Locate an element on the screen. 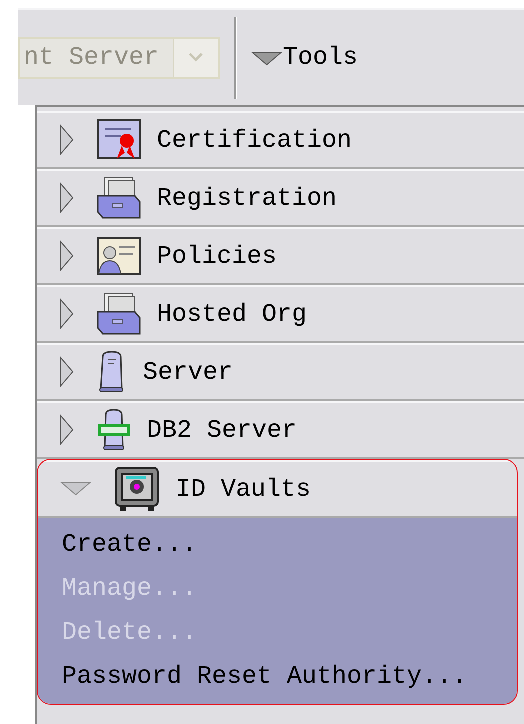  safe-icon is located at coordinates (137, 489).